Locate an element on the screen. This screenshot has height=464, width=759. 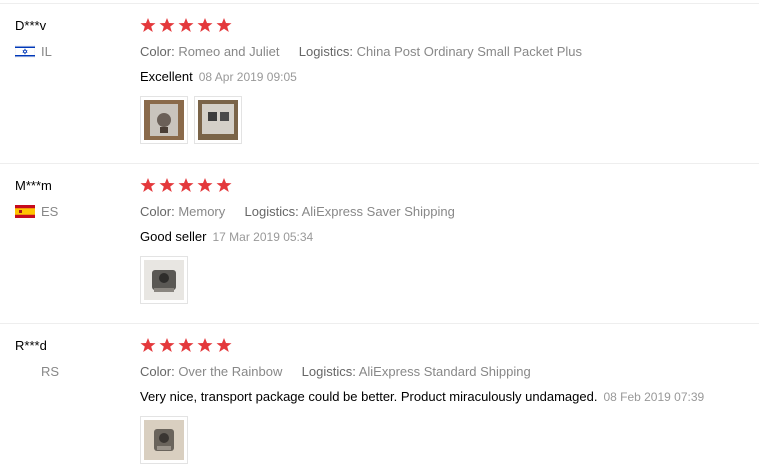
review-text: Excellent 08 Apr 2019 09:05 is located at coordinates (218, 76).